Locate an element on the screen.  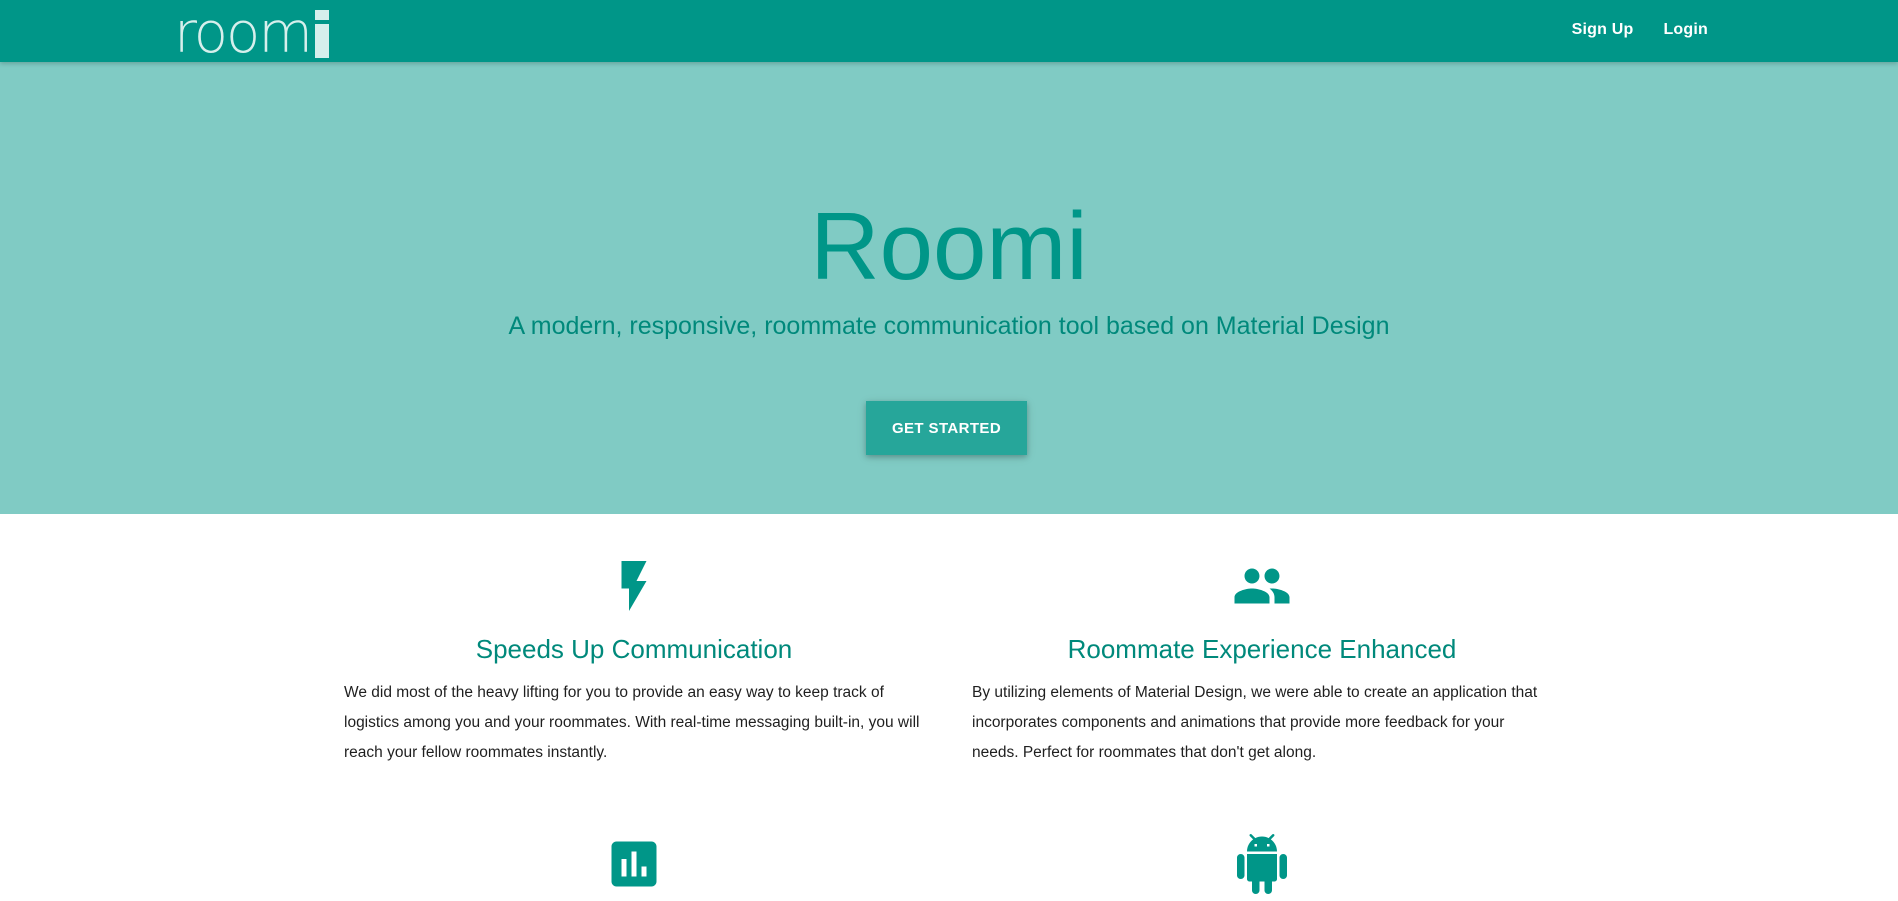
bar-chart-icon is located at coordinates (634, 864).